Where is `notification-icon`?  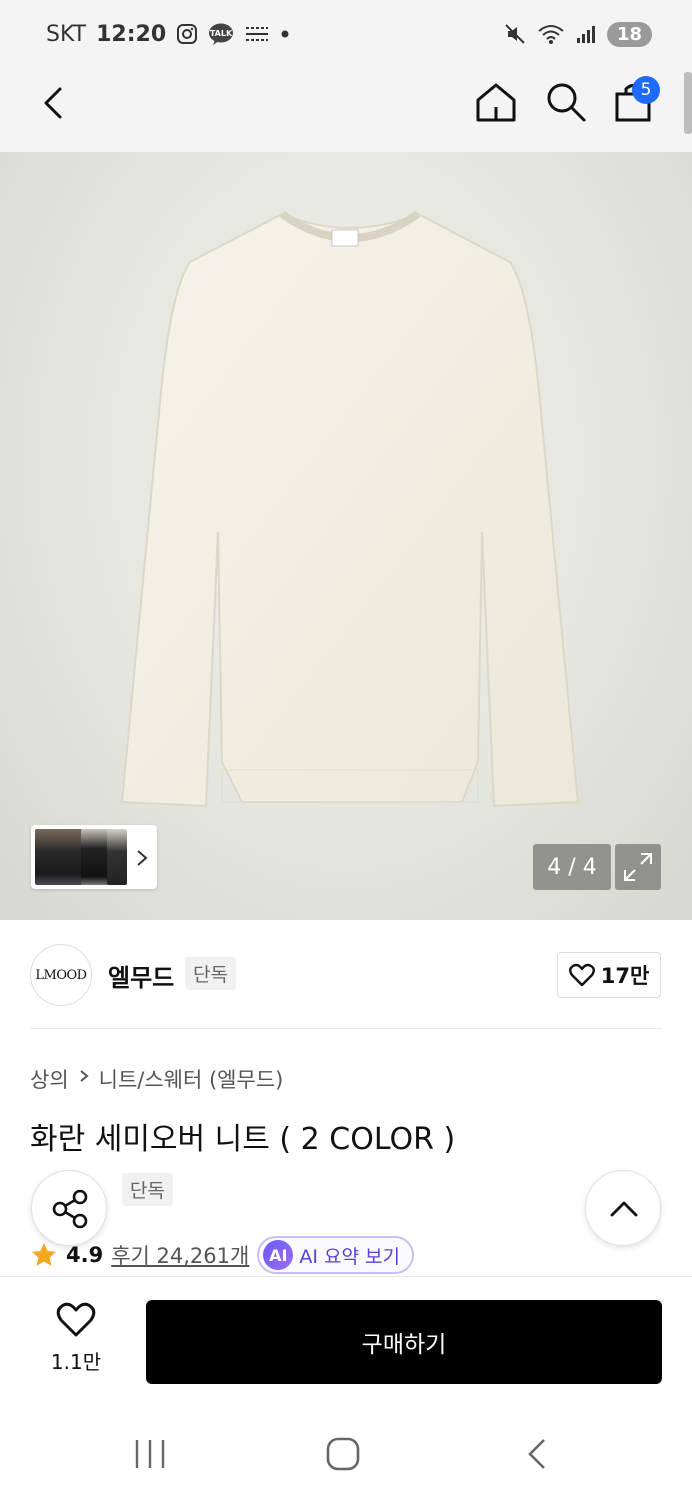
notification-icon is located at coordinates (257, 34).